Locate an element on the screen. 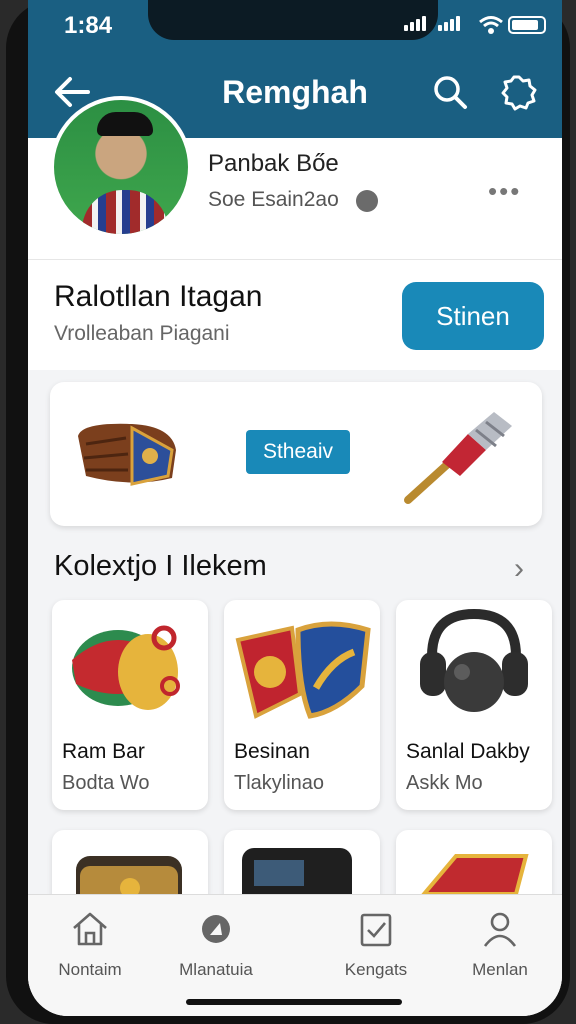  signal-icon is located at coordinates (415, 23).